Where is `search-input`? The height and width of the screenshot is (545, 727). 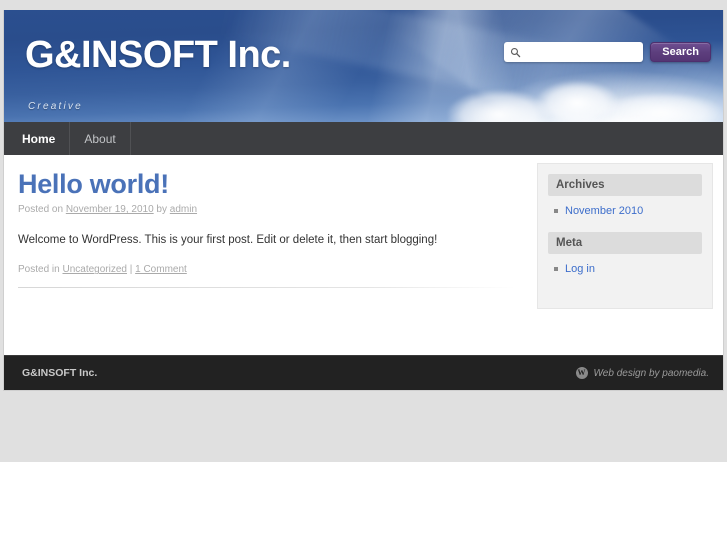
search-input is located at coordinates (579, 52).